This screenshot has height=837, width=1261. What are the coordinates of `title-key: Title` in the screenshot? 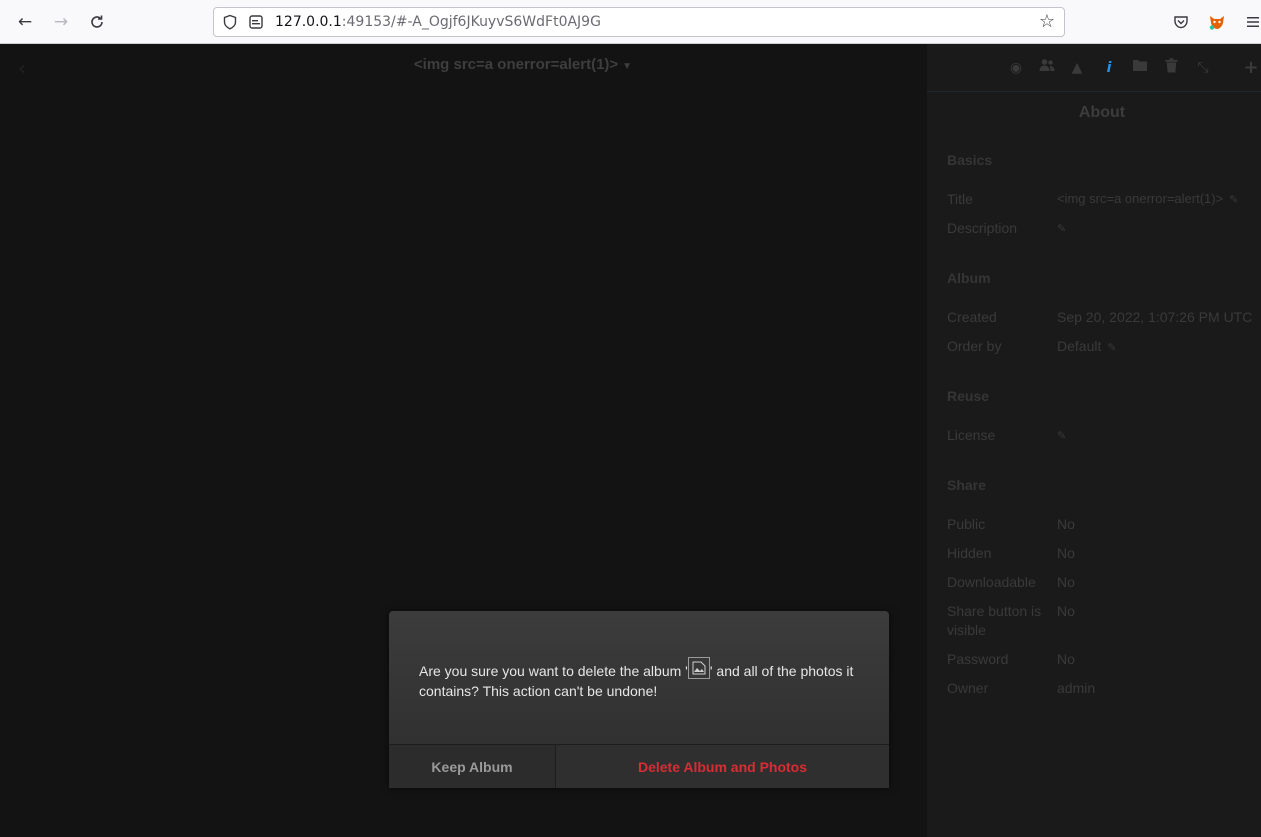 It's located at (960, 199).